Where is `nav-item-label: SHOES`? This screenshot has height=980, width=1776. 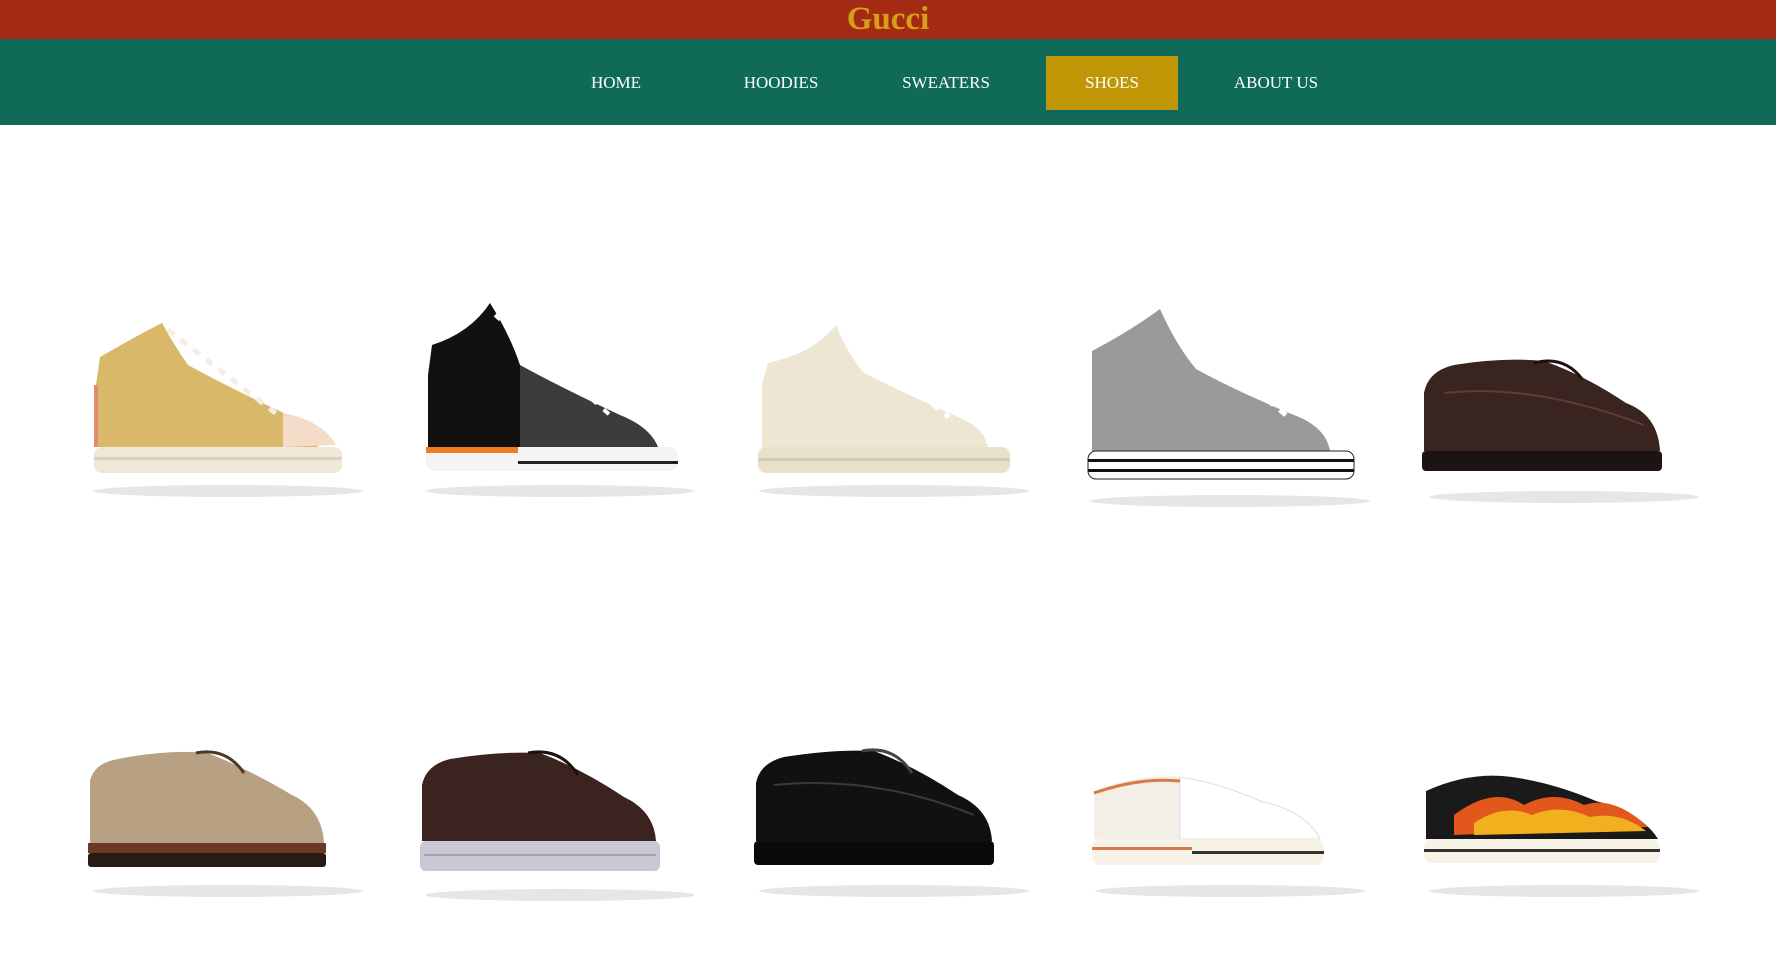 nav-item-label: SHOES is located at coordinates (1112, 82).